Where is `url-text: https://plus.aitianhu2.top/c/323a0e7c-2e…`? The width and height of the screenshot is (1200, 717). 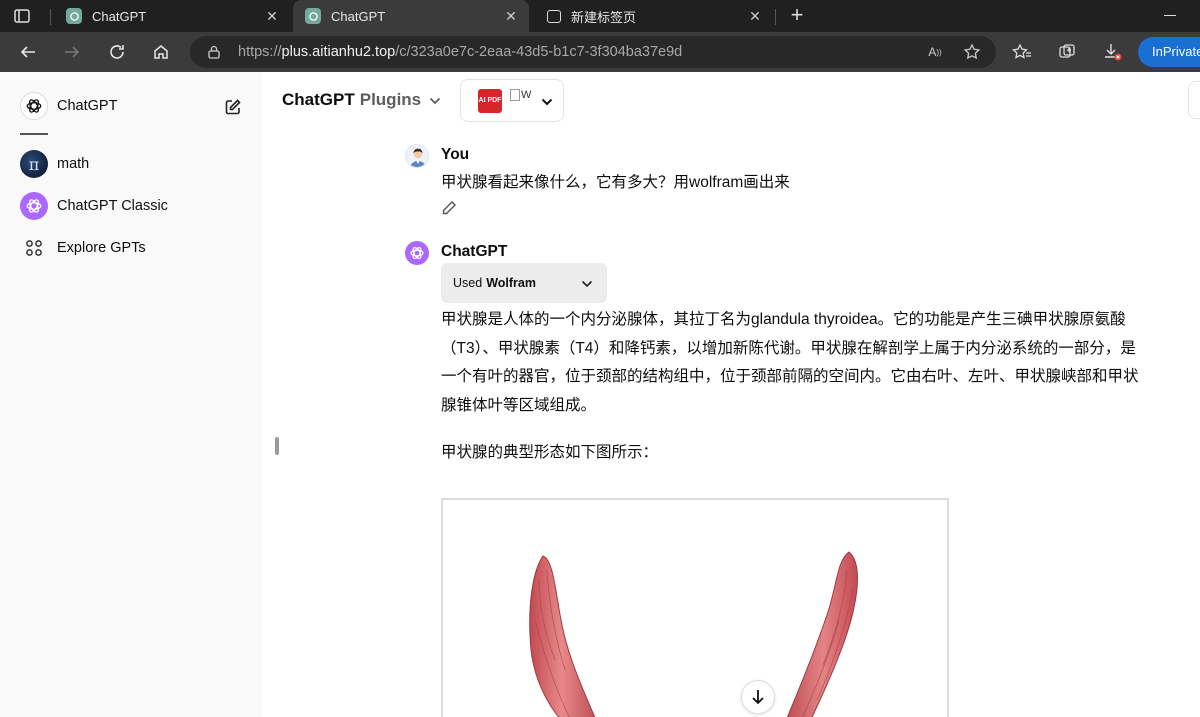
url-text: https://plus.aitianhu2.top/c/323a0e7c-2e… is located at coordinates (460, 52).